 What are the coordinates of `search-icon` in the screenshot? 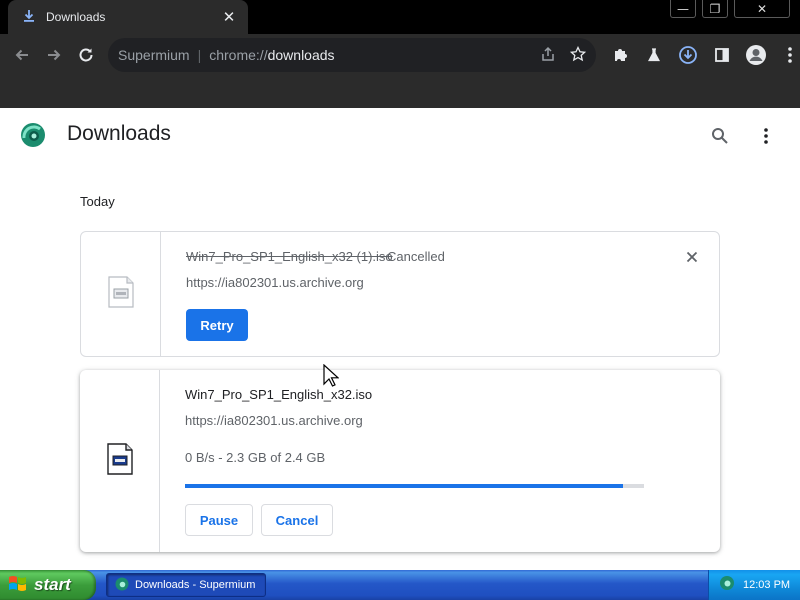 It's located at (721, 137).